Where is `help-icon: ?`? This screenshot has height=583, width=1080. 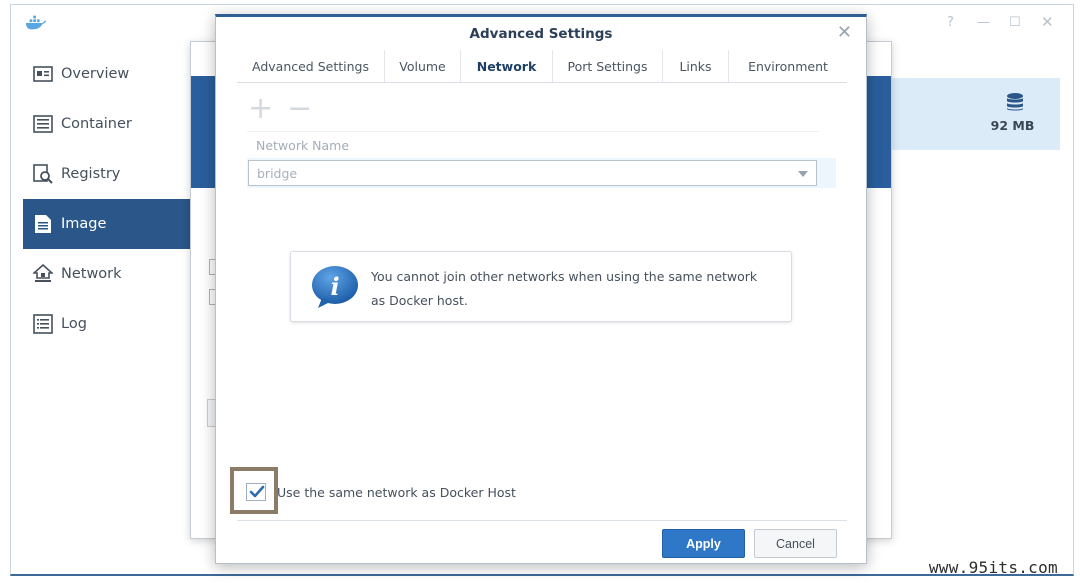 help-icon: ? is located at coordinates (950, 22).